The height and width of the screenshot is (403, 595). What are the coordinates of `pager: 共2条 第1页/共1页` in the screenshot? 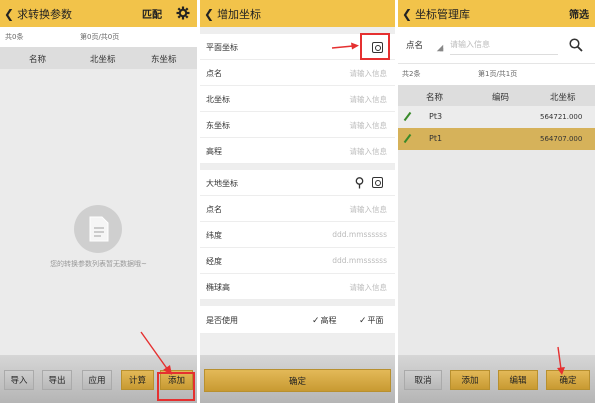 It's located at (496, 74).